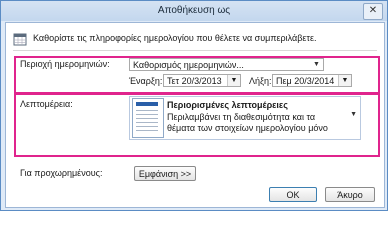  What do you see at coordinates (194, 81) in the screenshot?
I see `start-date-value: Τετ 20/3/2013` at bounding box center [194, 81].